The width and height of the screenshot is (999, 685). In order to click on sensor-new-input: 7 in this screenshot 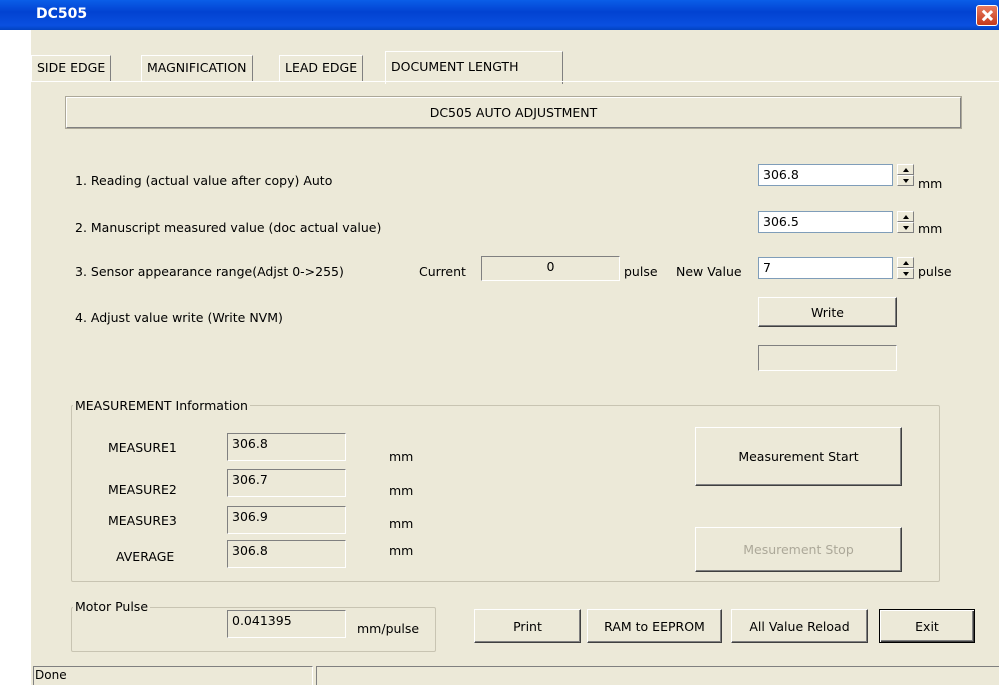, I will do `click(825, 268)`.